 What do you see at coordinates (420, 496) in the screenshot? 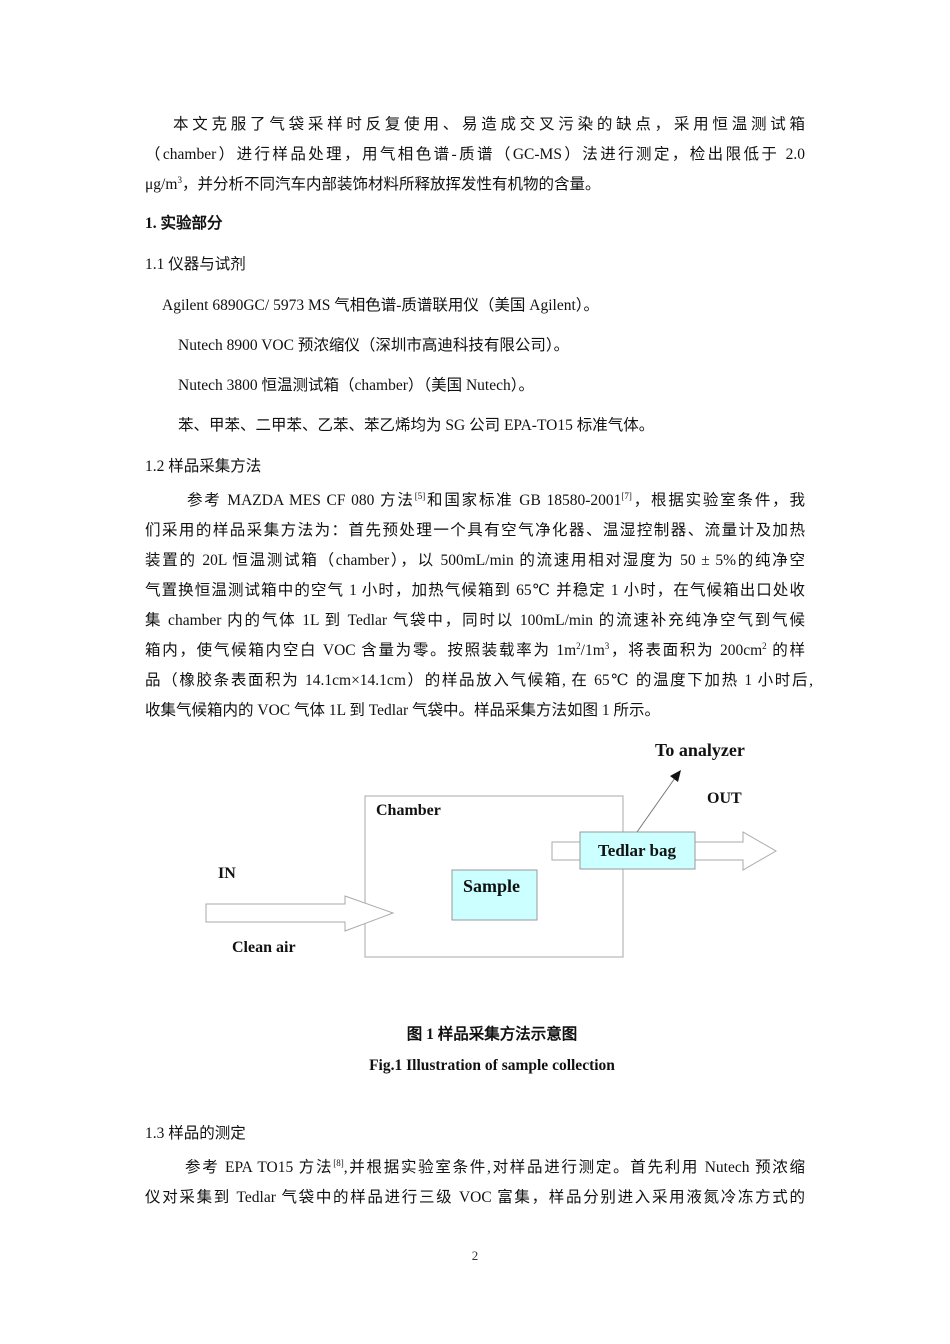
I see `citation: [5]` at bounding box center [420, 496].